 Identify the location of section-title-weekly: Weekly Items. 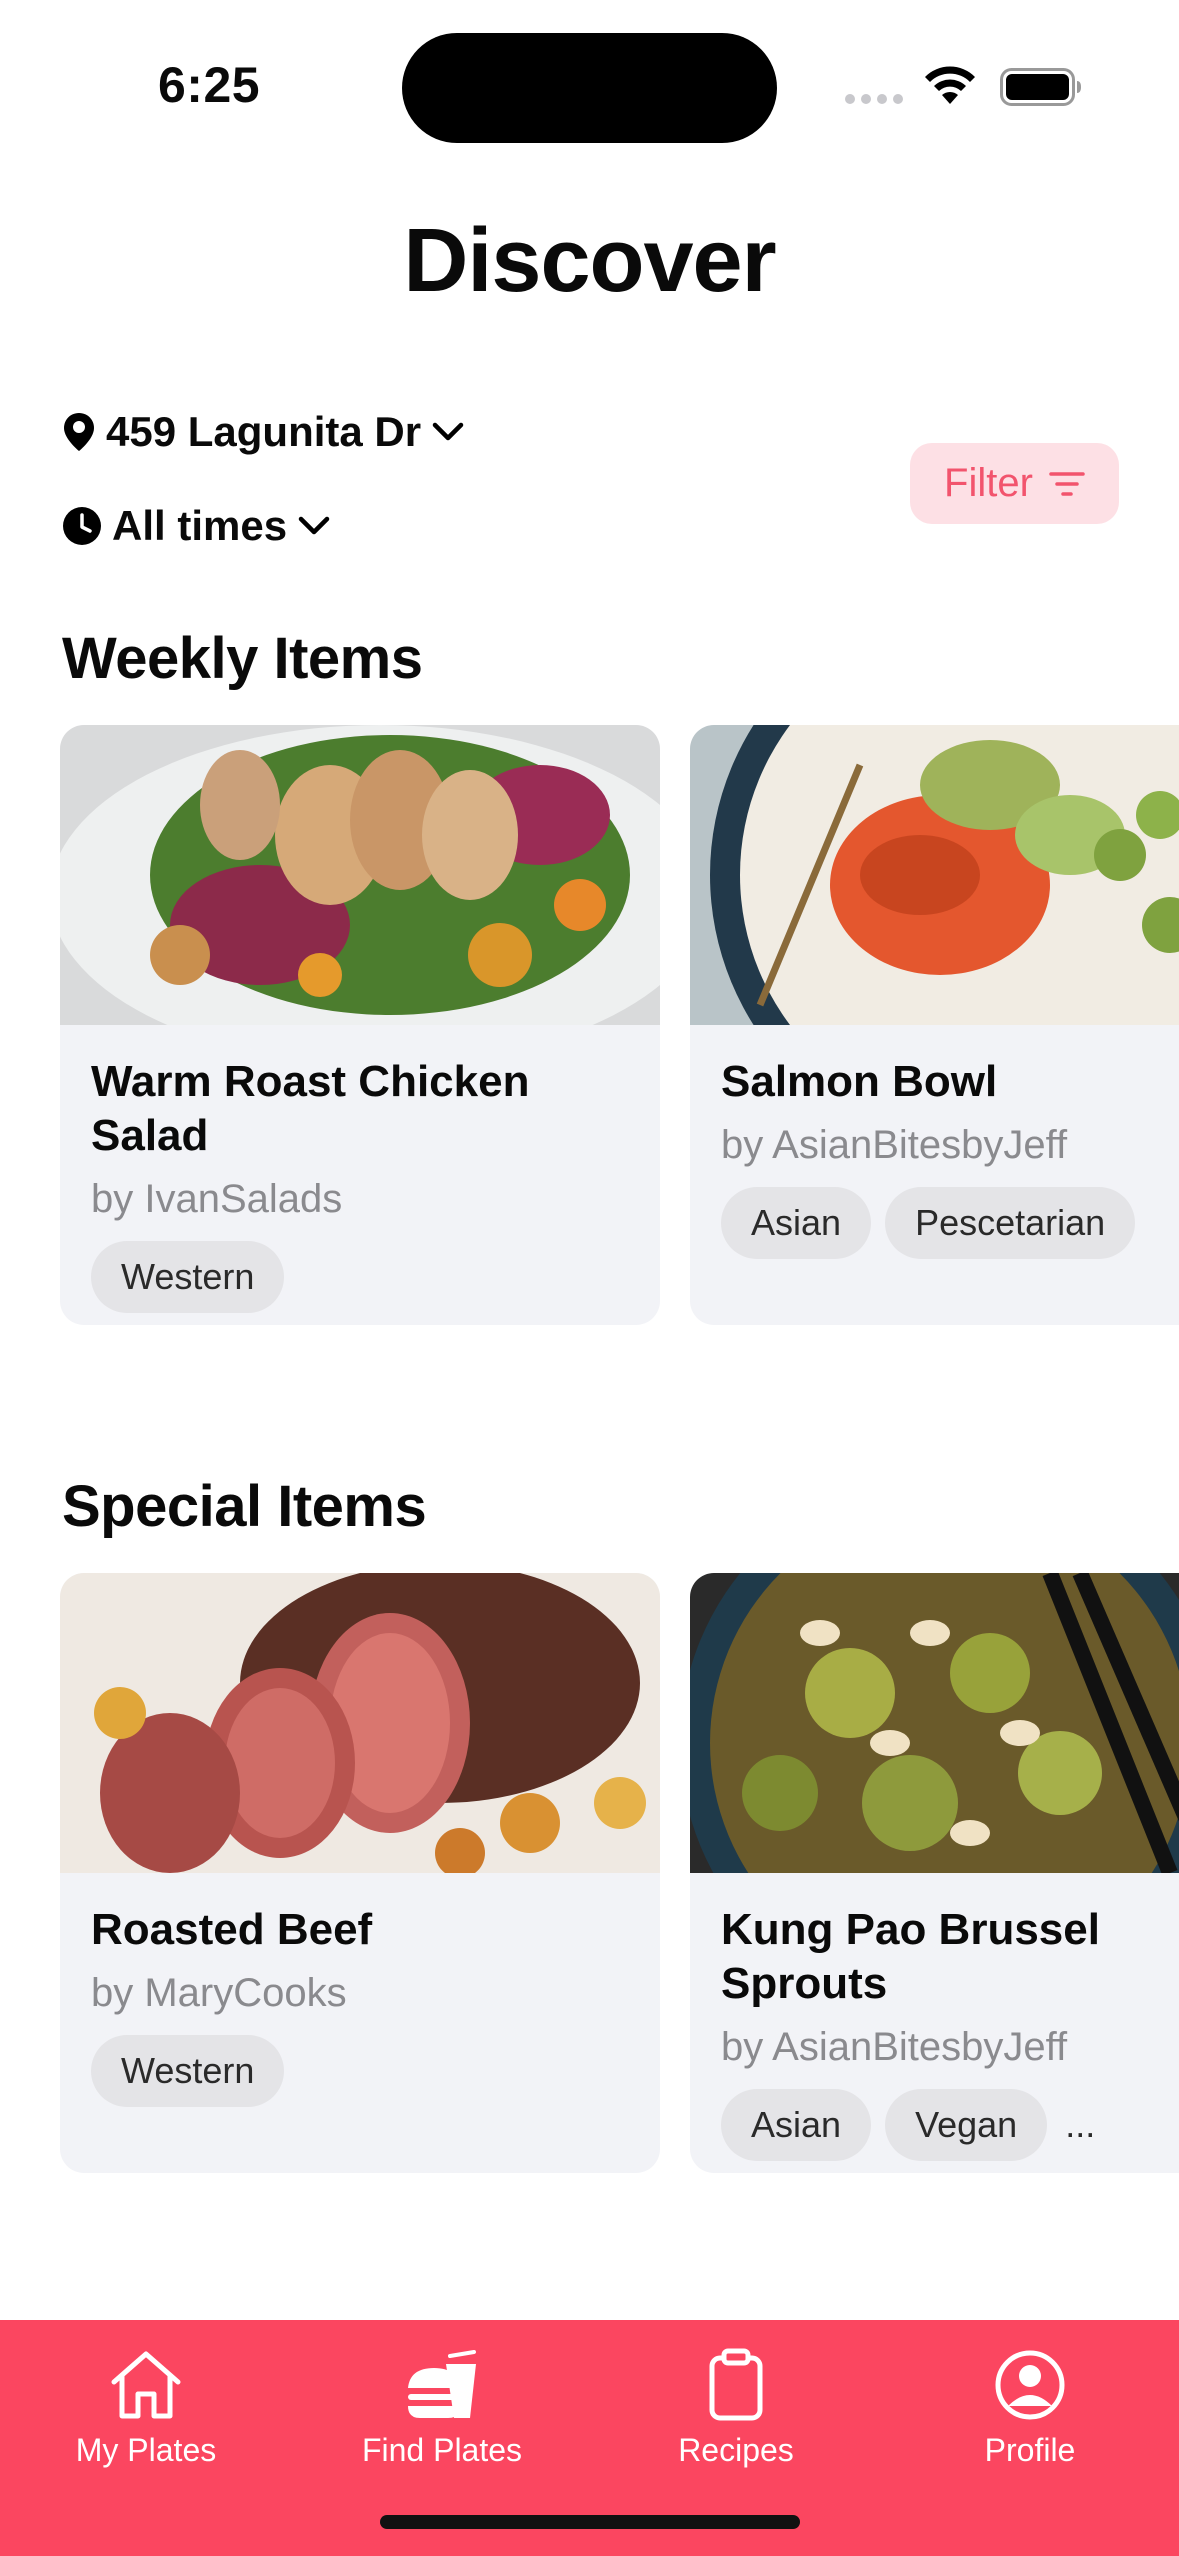
(242, 658).